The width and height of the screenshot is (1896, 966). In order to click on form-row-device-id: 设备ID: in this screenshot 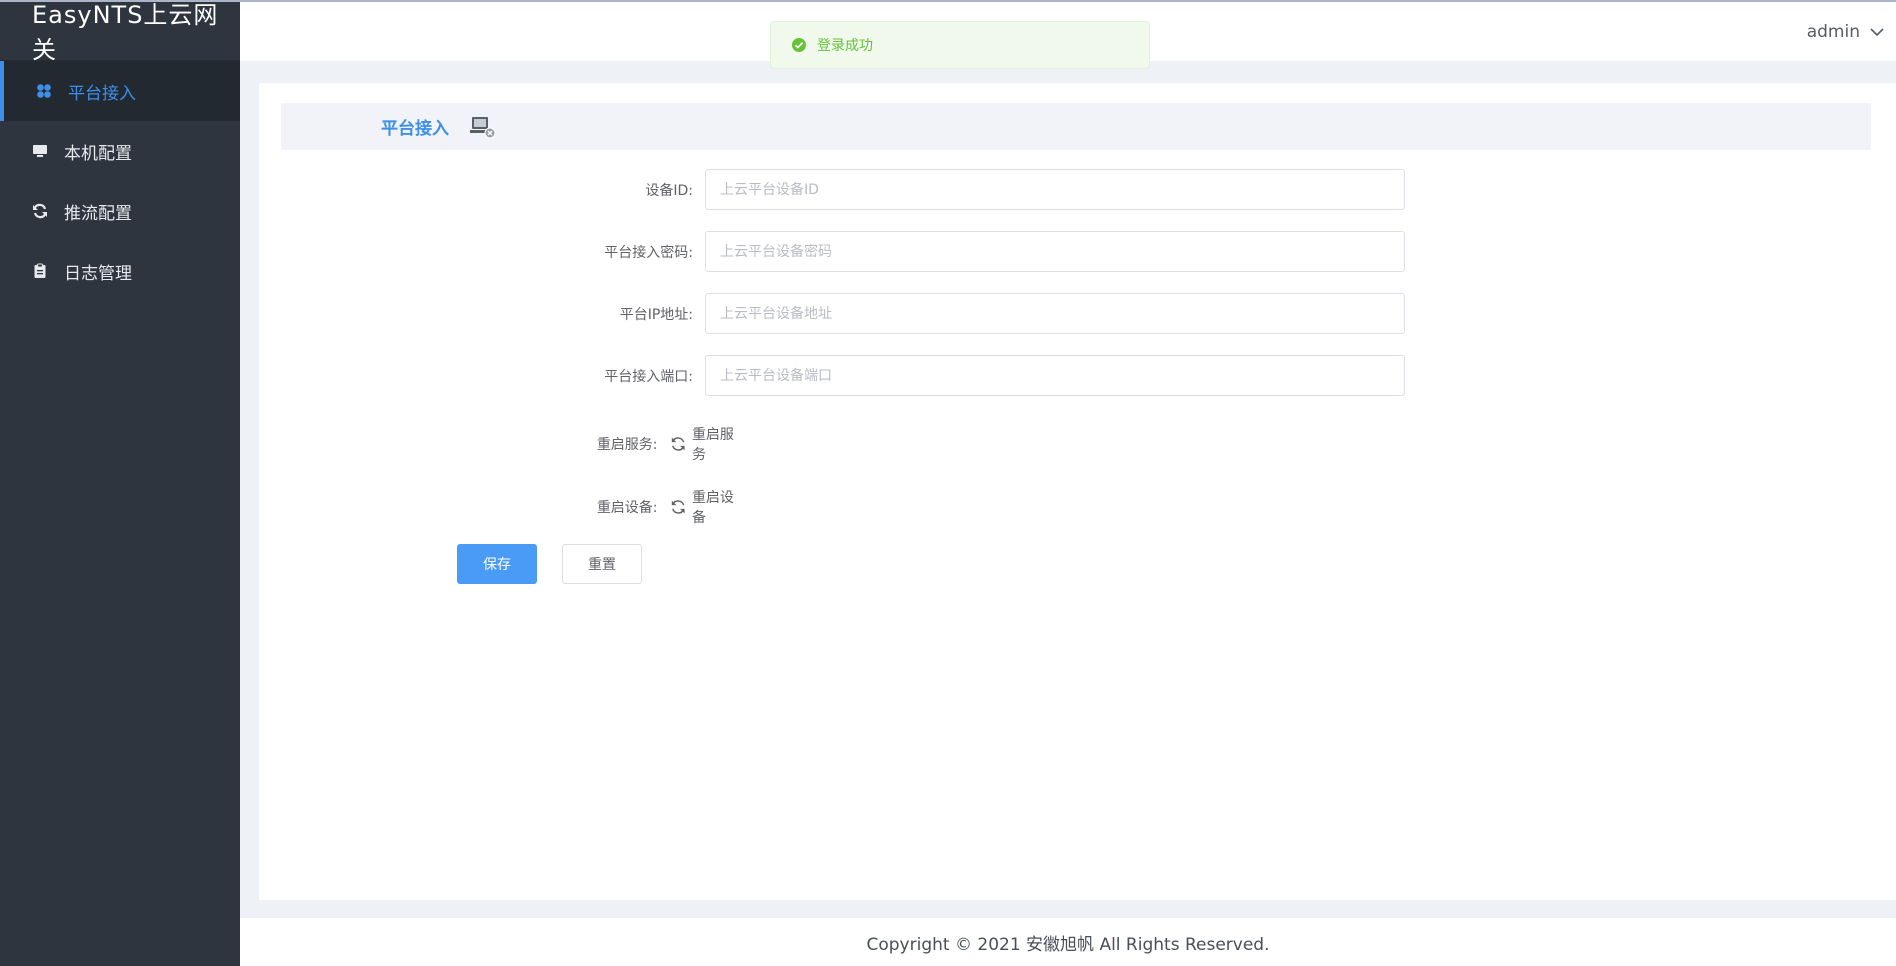, I will do `click(832, 189)`.